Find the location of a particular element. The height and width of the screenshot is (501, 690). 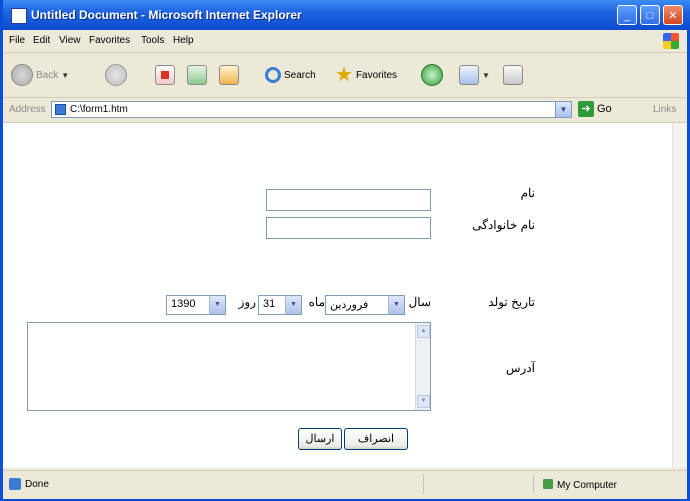

links-button: Links is located at coordinates (664, 109).